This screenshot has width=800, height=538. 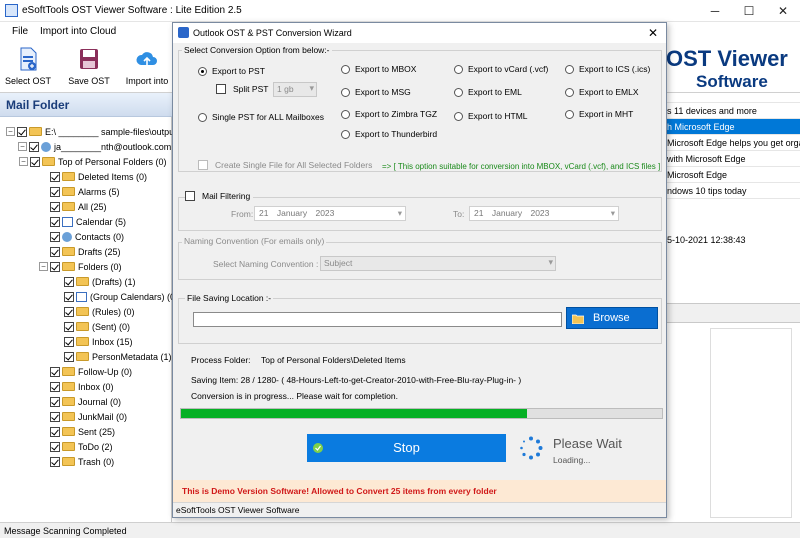 I want to click on dialog-close-button: ✕, so click(x=653, y=33).